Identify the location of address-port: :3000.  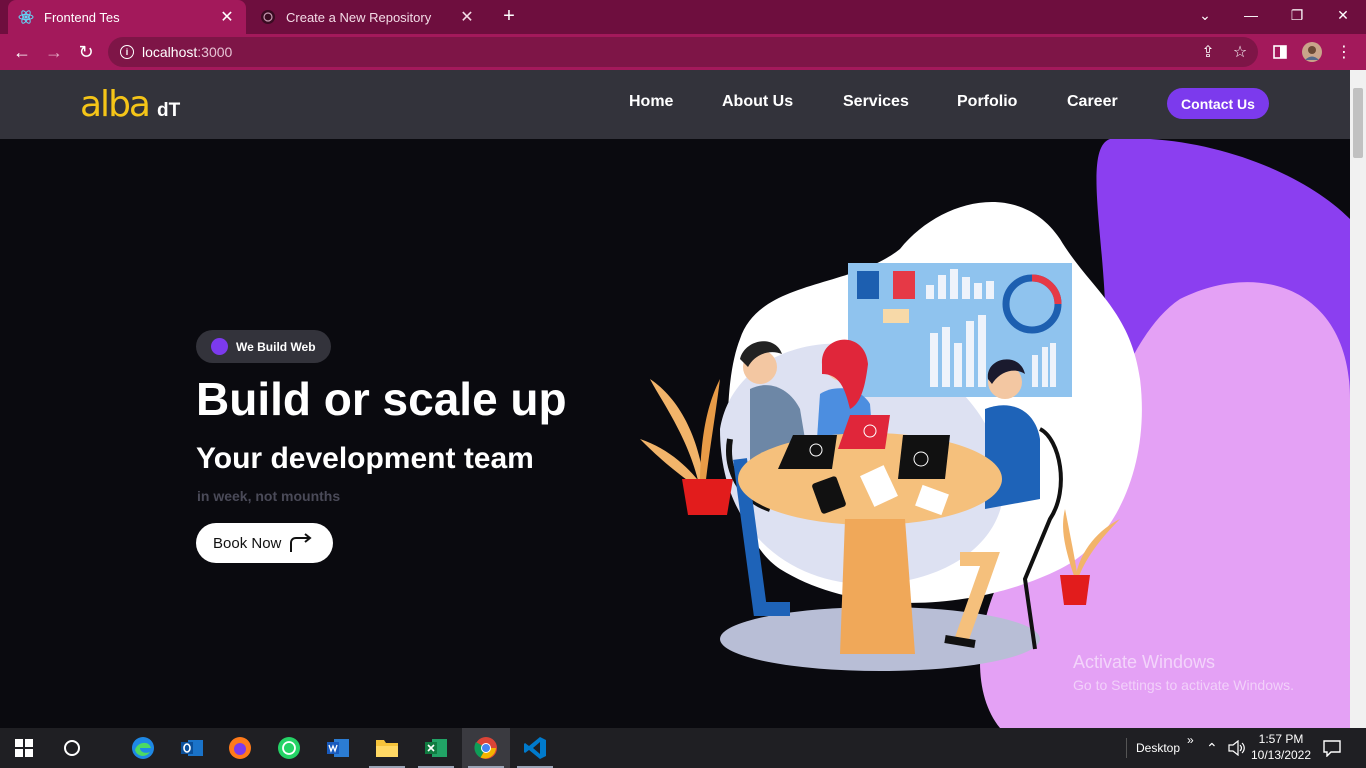
(215, 52).